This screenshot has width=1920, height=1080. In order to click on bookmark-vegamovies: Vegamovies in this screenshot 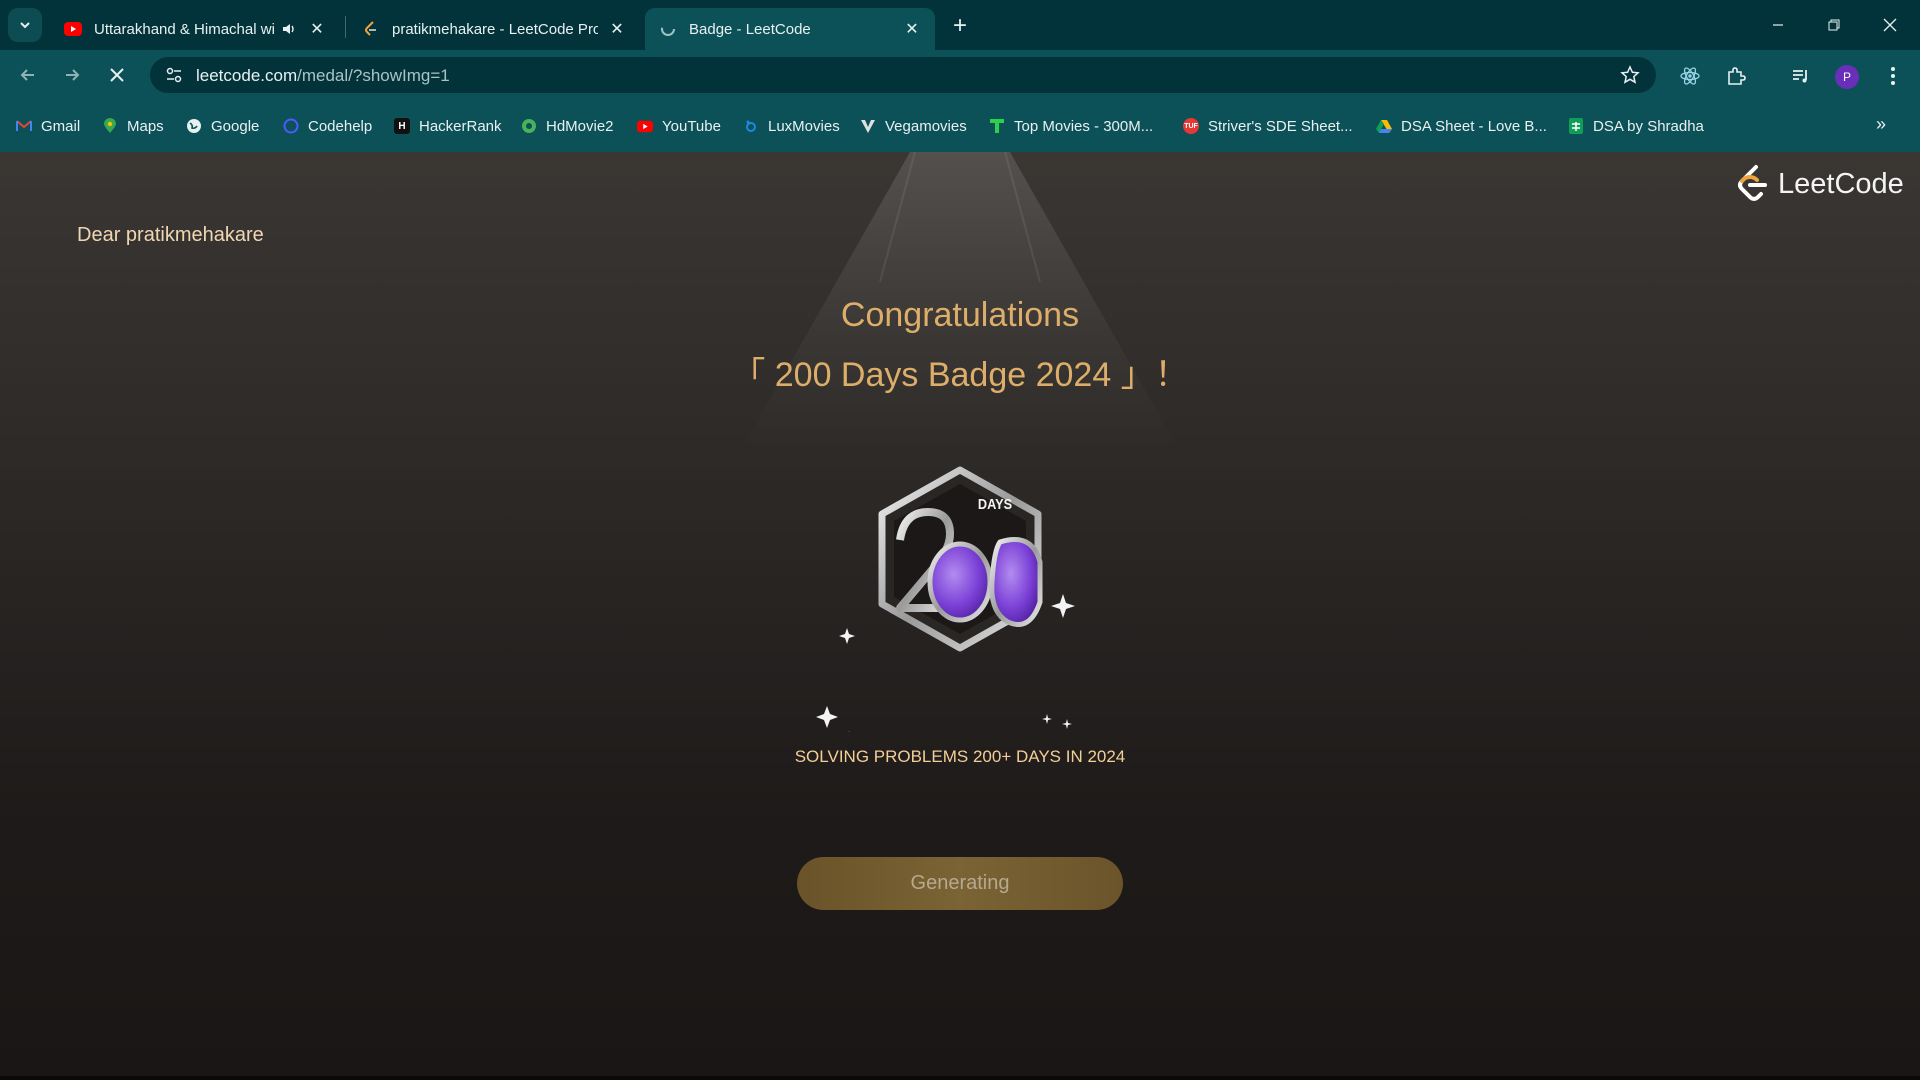, I will do `click(913, 126)`.